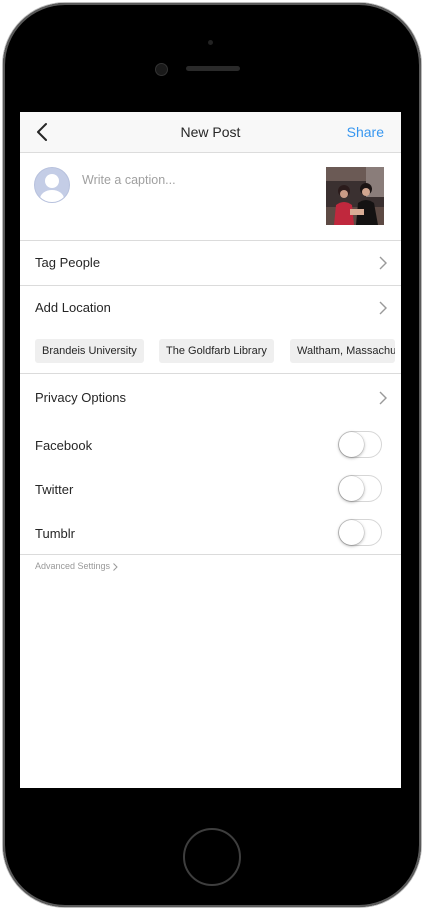  I want to click on tag-people-row: Tag People, so click(210, 263).